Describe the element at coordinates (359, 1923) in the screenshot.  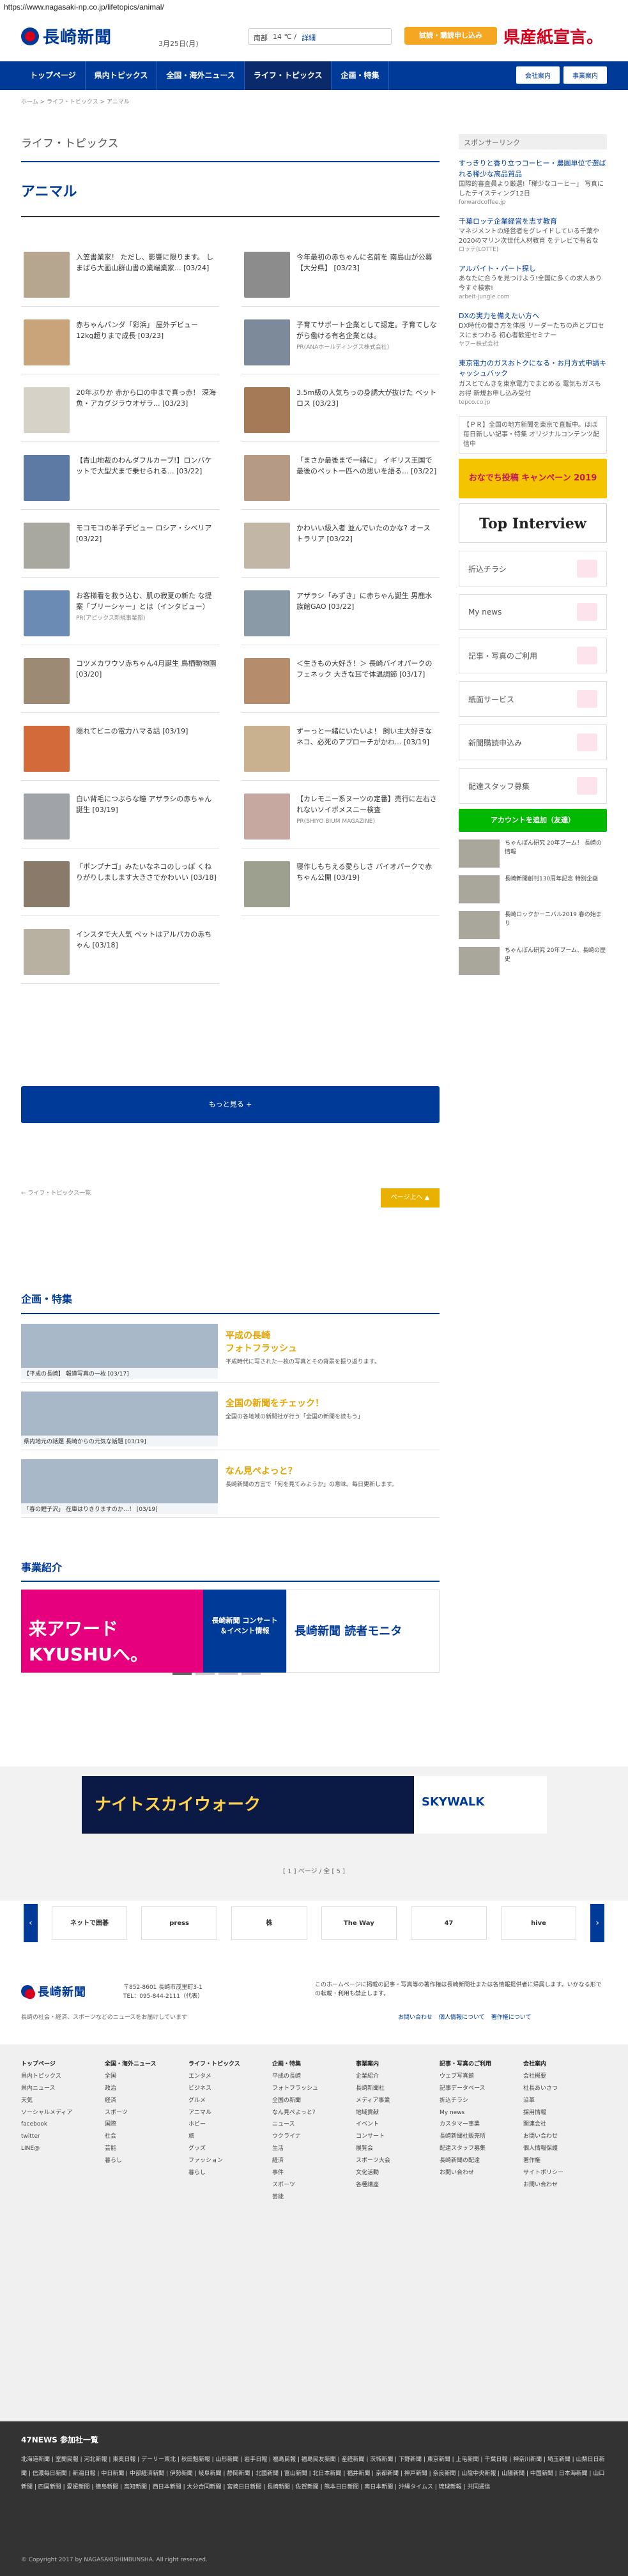
I see `partner-logo: The Way` at that location.